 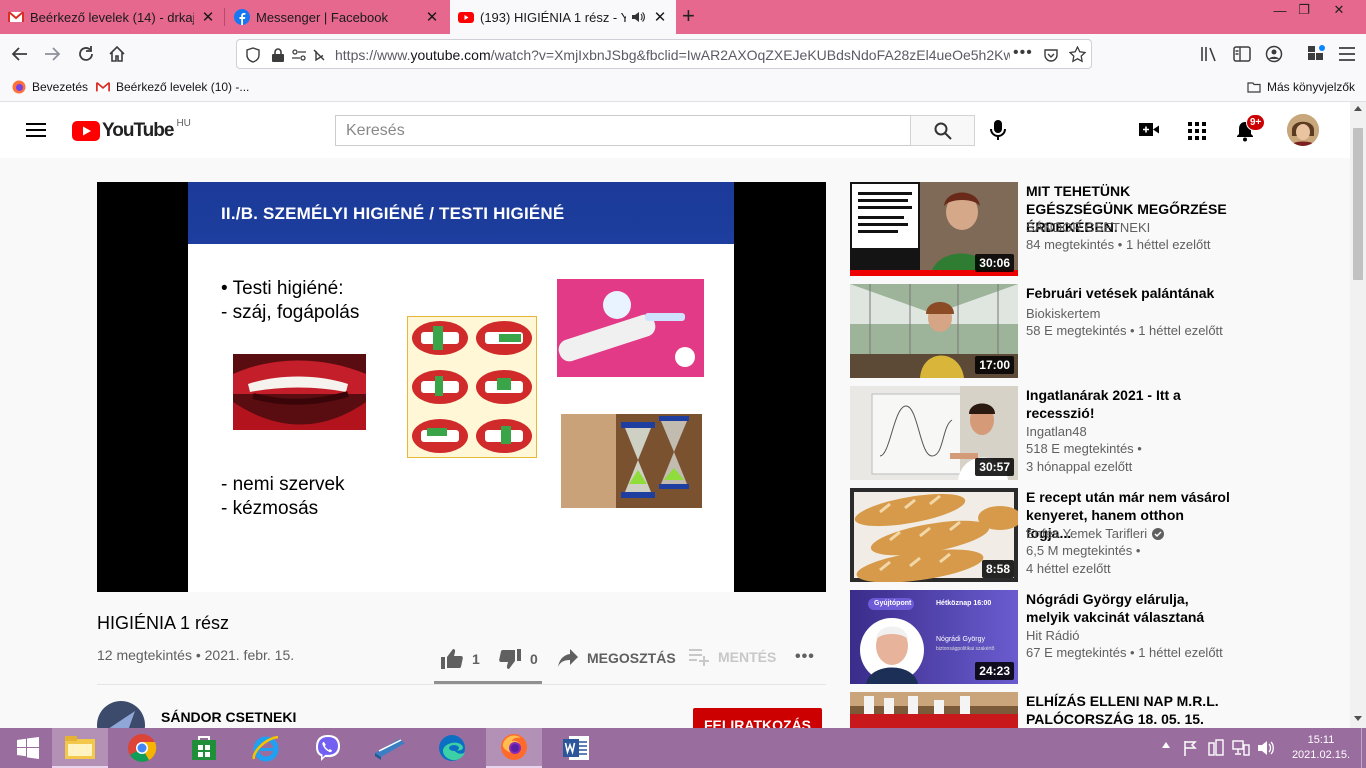 What do you see at coordinates (1052, 635) in the screenshot?
I see `recommendation-channel: Hit Rádió` at bounding box center [1052, 635].